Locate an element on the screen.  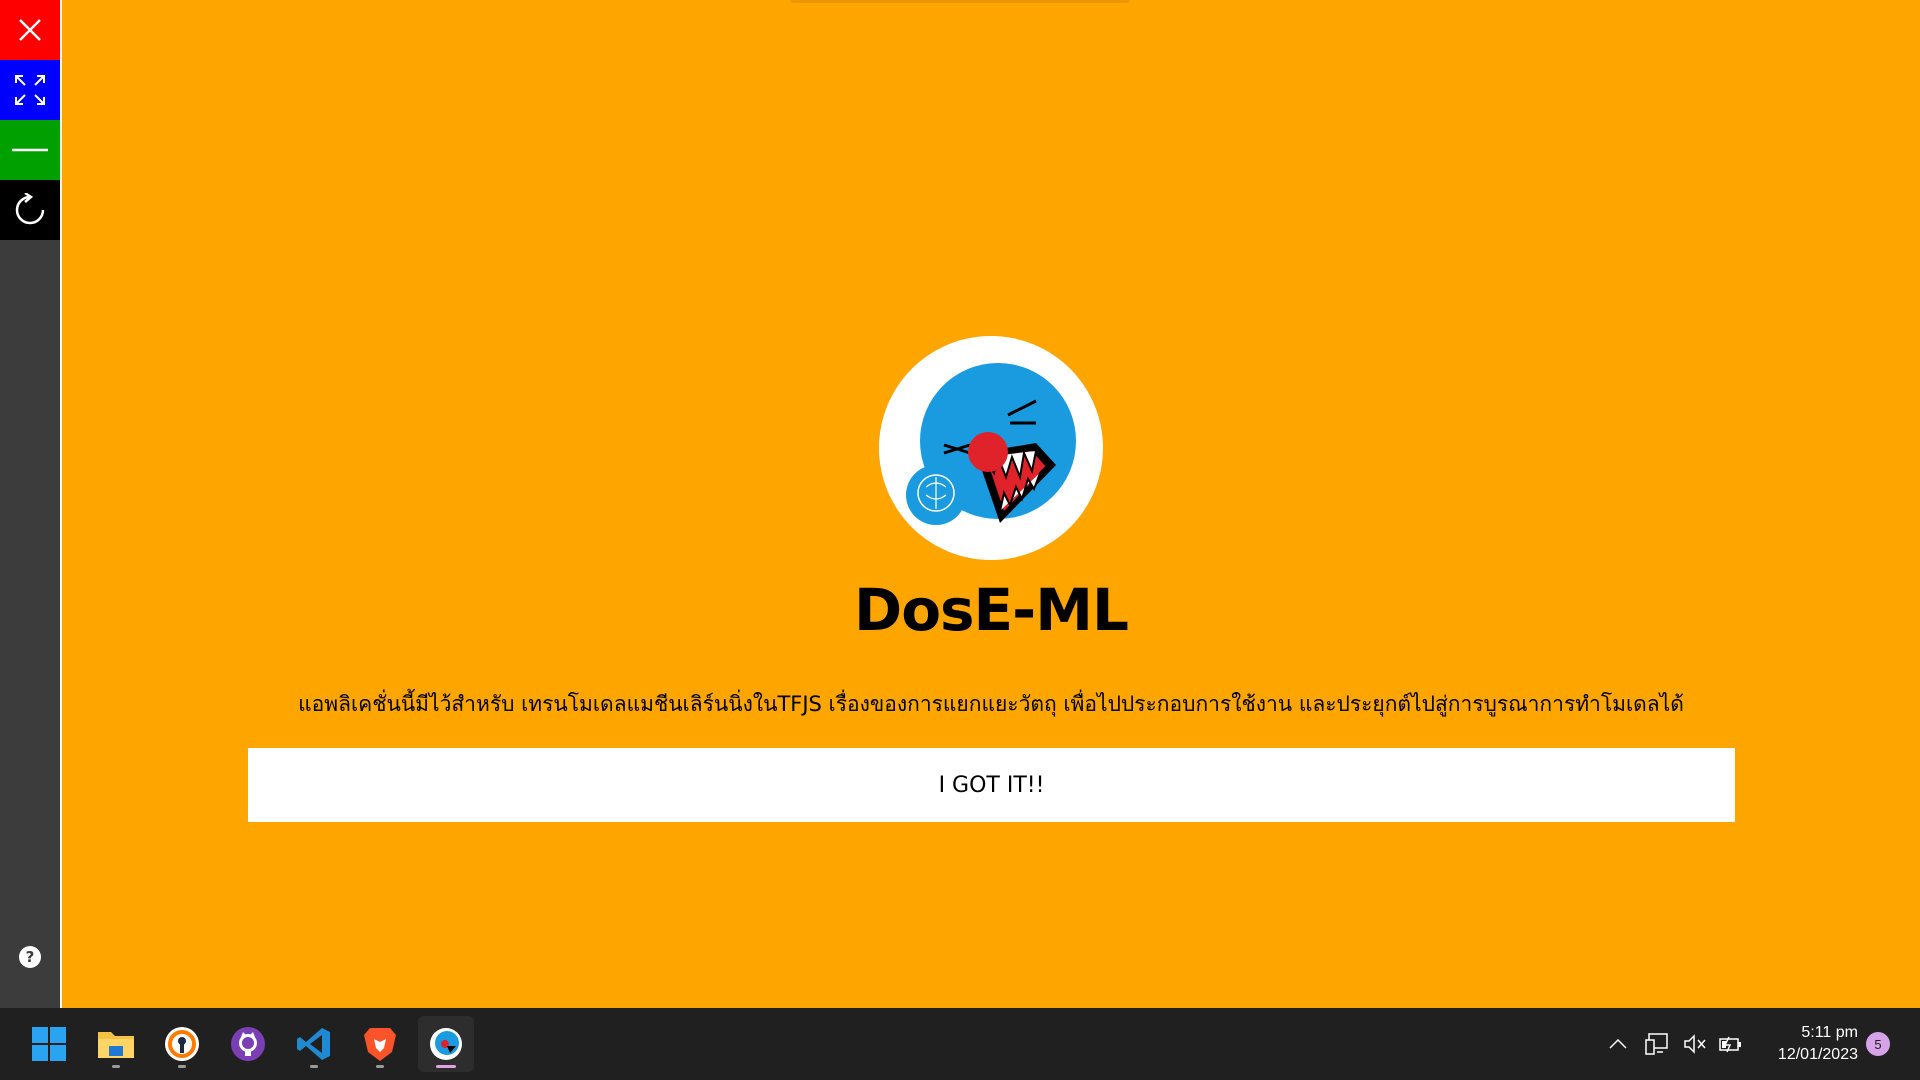
dose-ml-icon is located at coordinates (446, 1044).